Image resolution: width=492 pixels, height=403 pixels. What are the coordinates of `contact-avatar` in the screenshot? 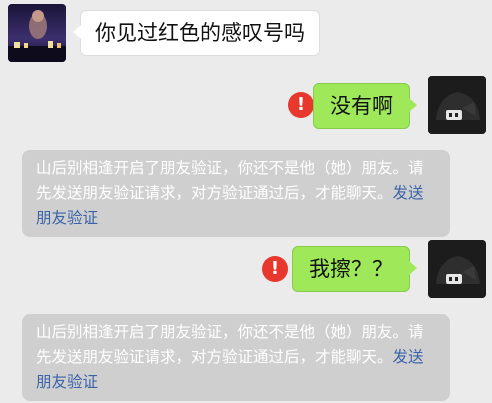 It's located at (37, 33).